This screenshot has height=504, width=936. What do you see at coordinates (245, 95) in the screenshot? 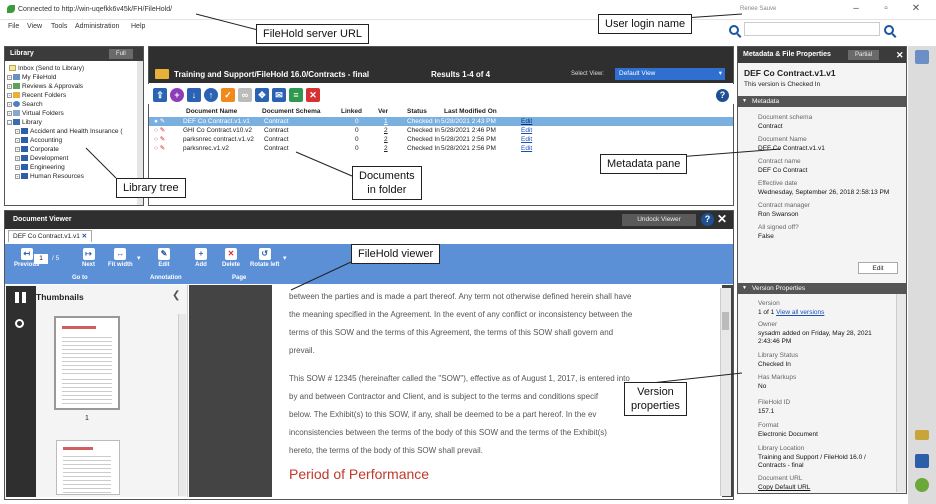
I see `link-icon: ∞` at bounding box center [245, 95].